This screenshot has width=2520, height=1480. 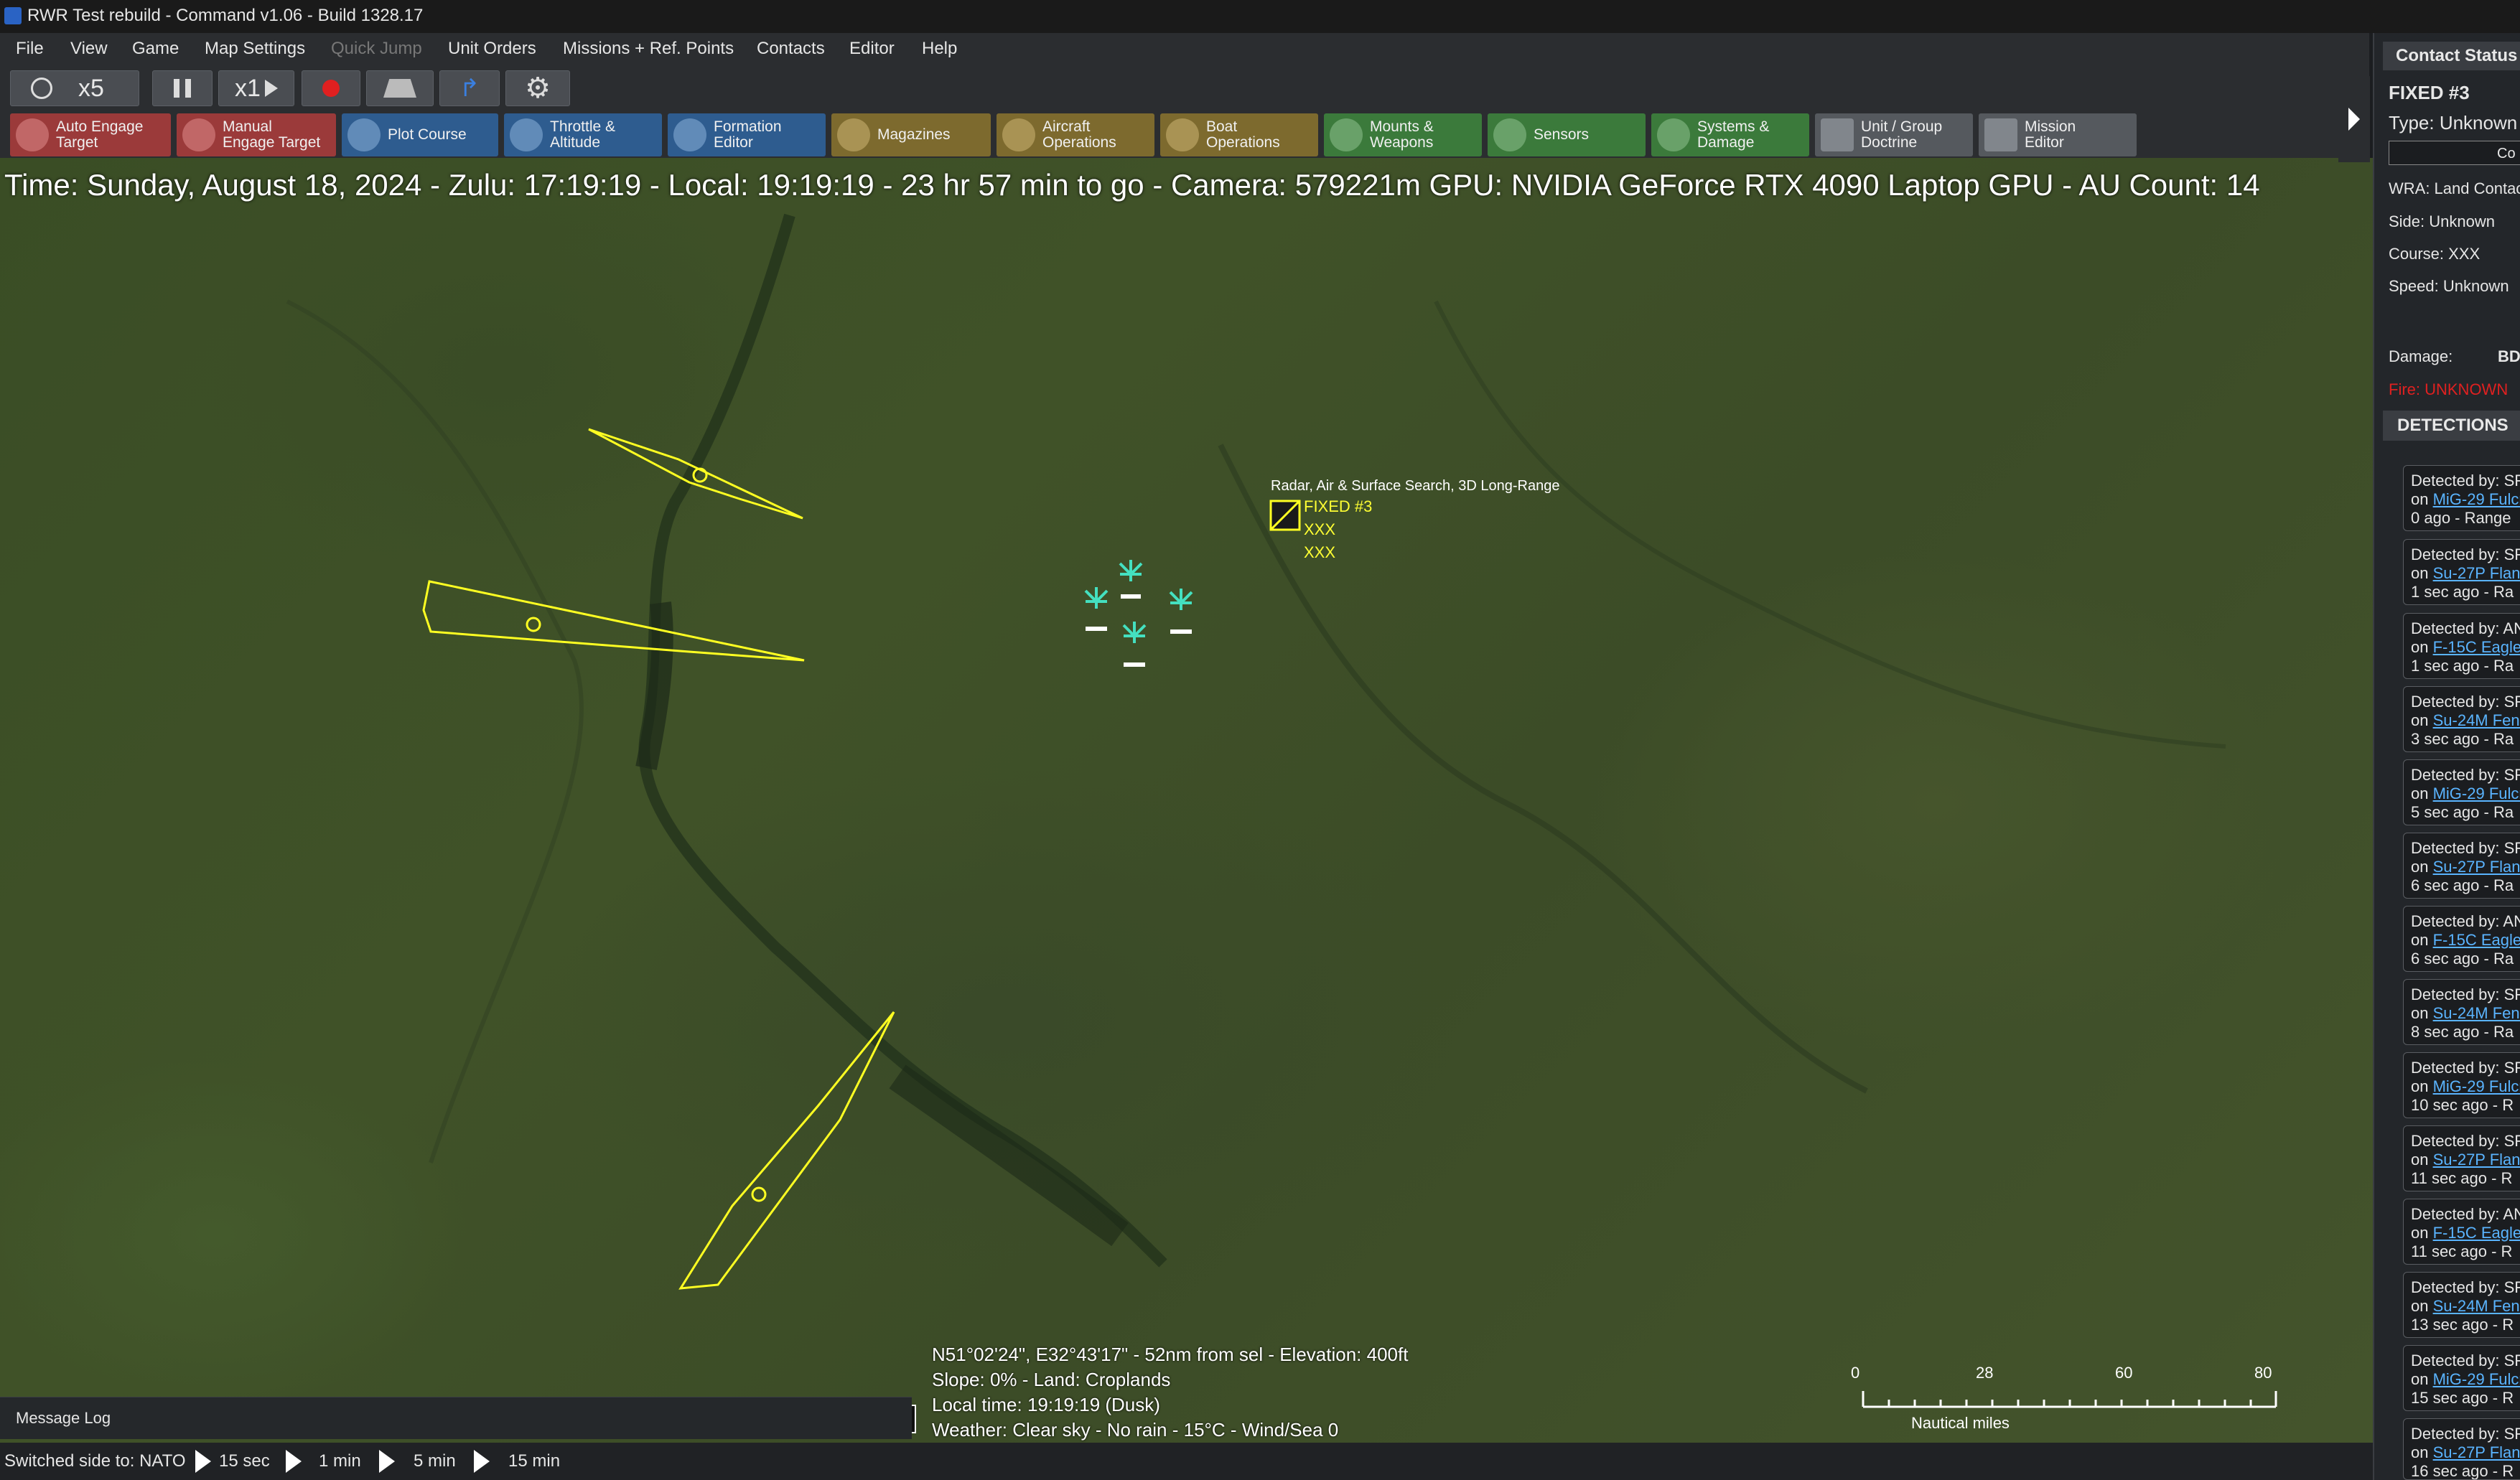 What do you see at coordinates (1673, 134) in the screenshot?
I see `systems-icon` at bounding box center [1673, 134].